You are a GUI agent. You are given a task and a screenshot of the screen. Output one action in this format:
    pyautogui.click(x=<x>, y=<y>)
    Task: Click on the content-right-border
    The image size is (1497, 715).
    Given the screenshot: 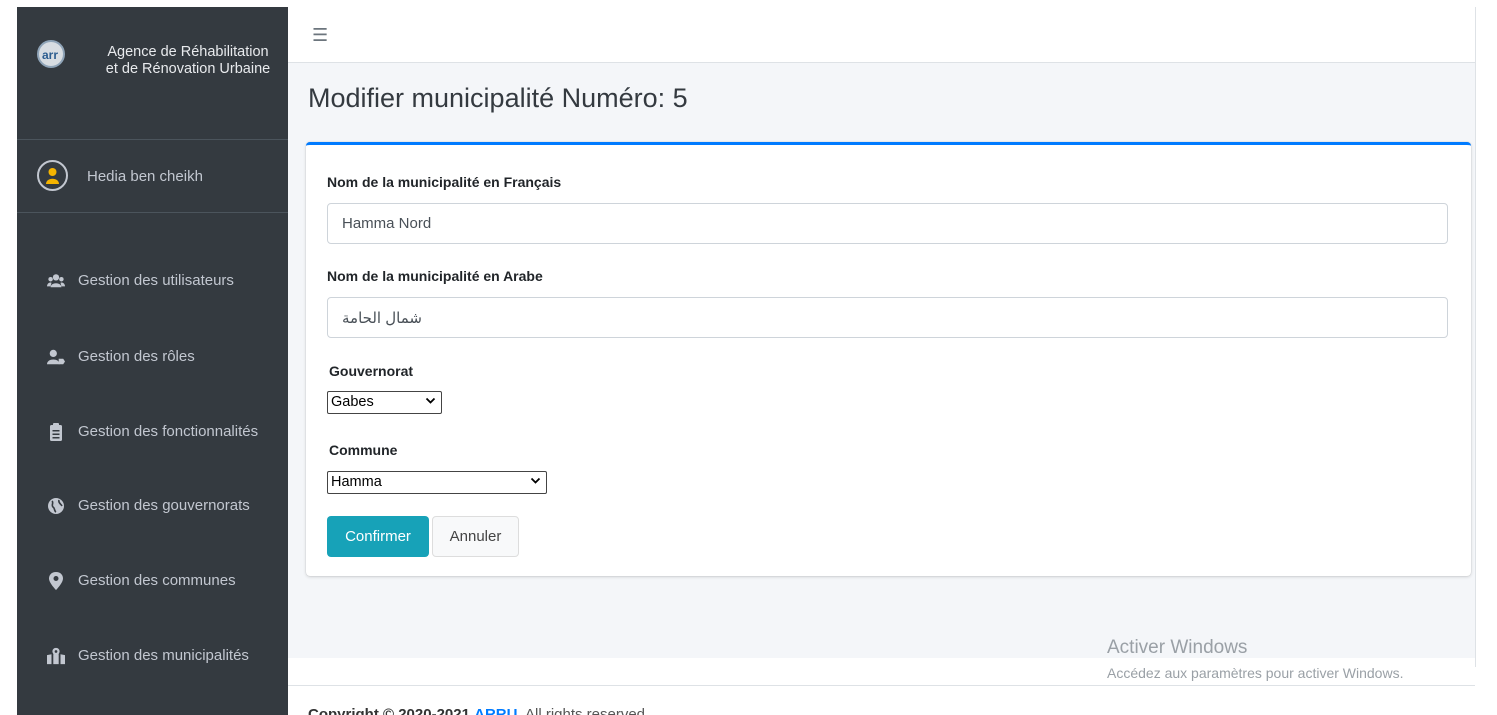 What is the action you would take?
    pyautogui.click(x=1475, y=337)
    